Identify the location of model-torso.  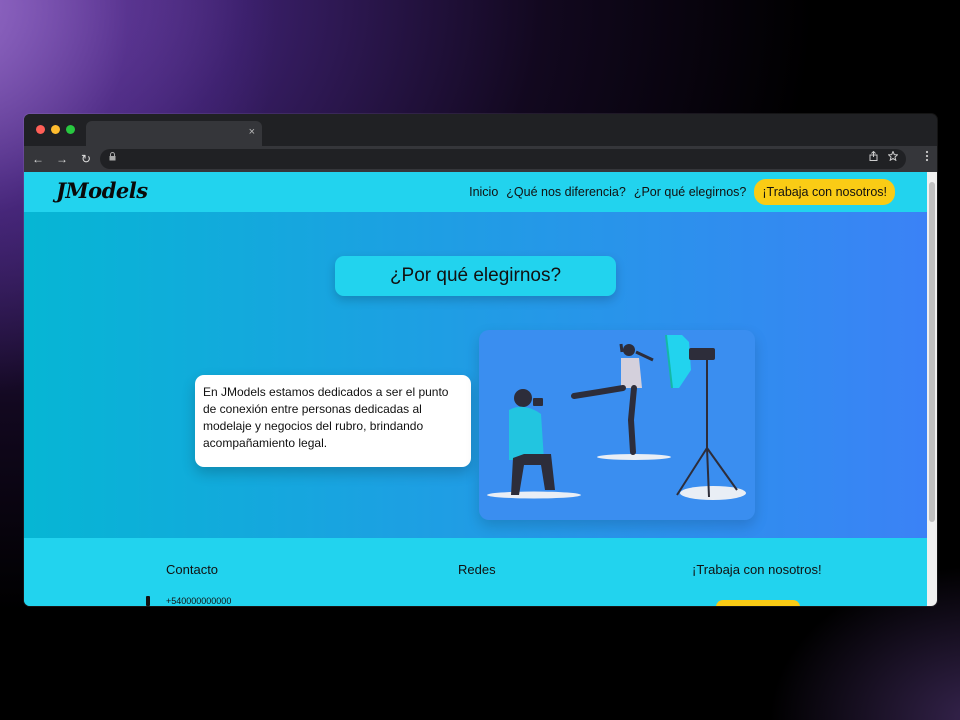
(631, 373).